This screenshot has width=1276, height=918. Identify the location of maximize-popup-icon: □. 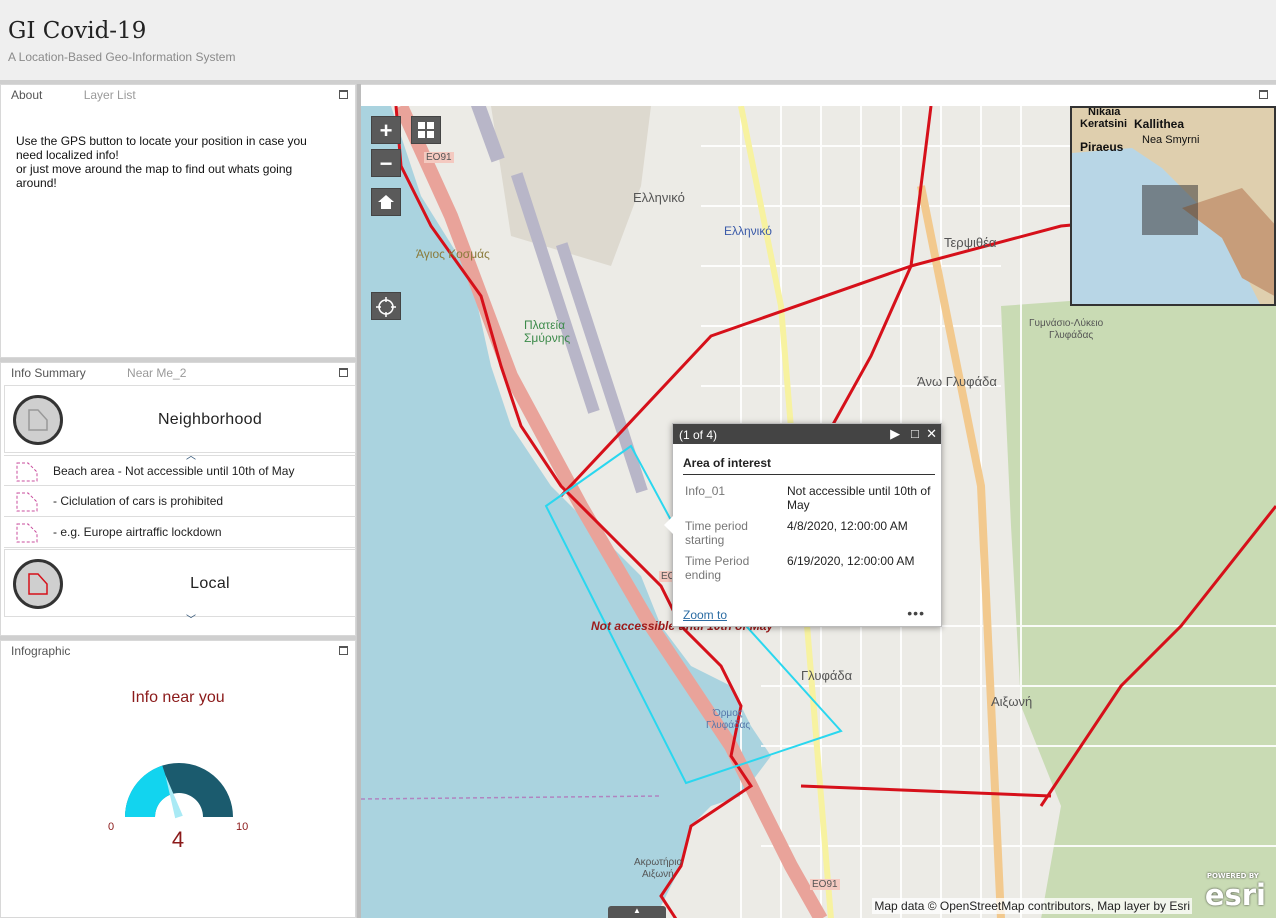
(915, 433).